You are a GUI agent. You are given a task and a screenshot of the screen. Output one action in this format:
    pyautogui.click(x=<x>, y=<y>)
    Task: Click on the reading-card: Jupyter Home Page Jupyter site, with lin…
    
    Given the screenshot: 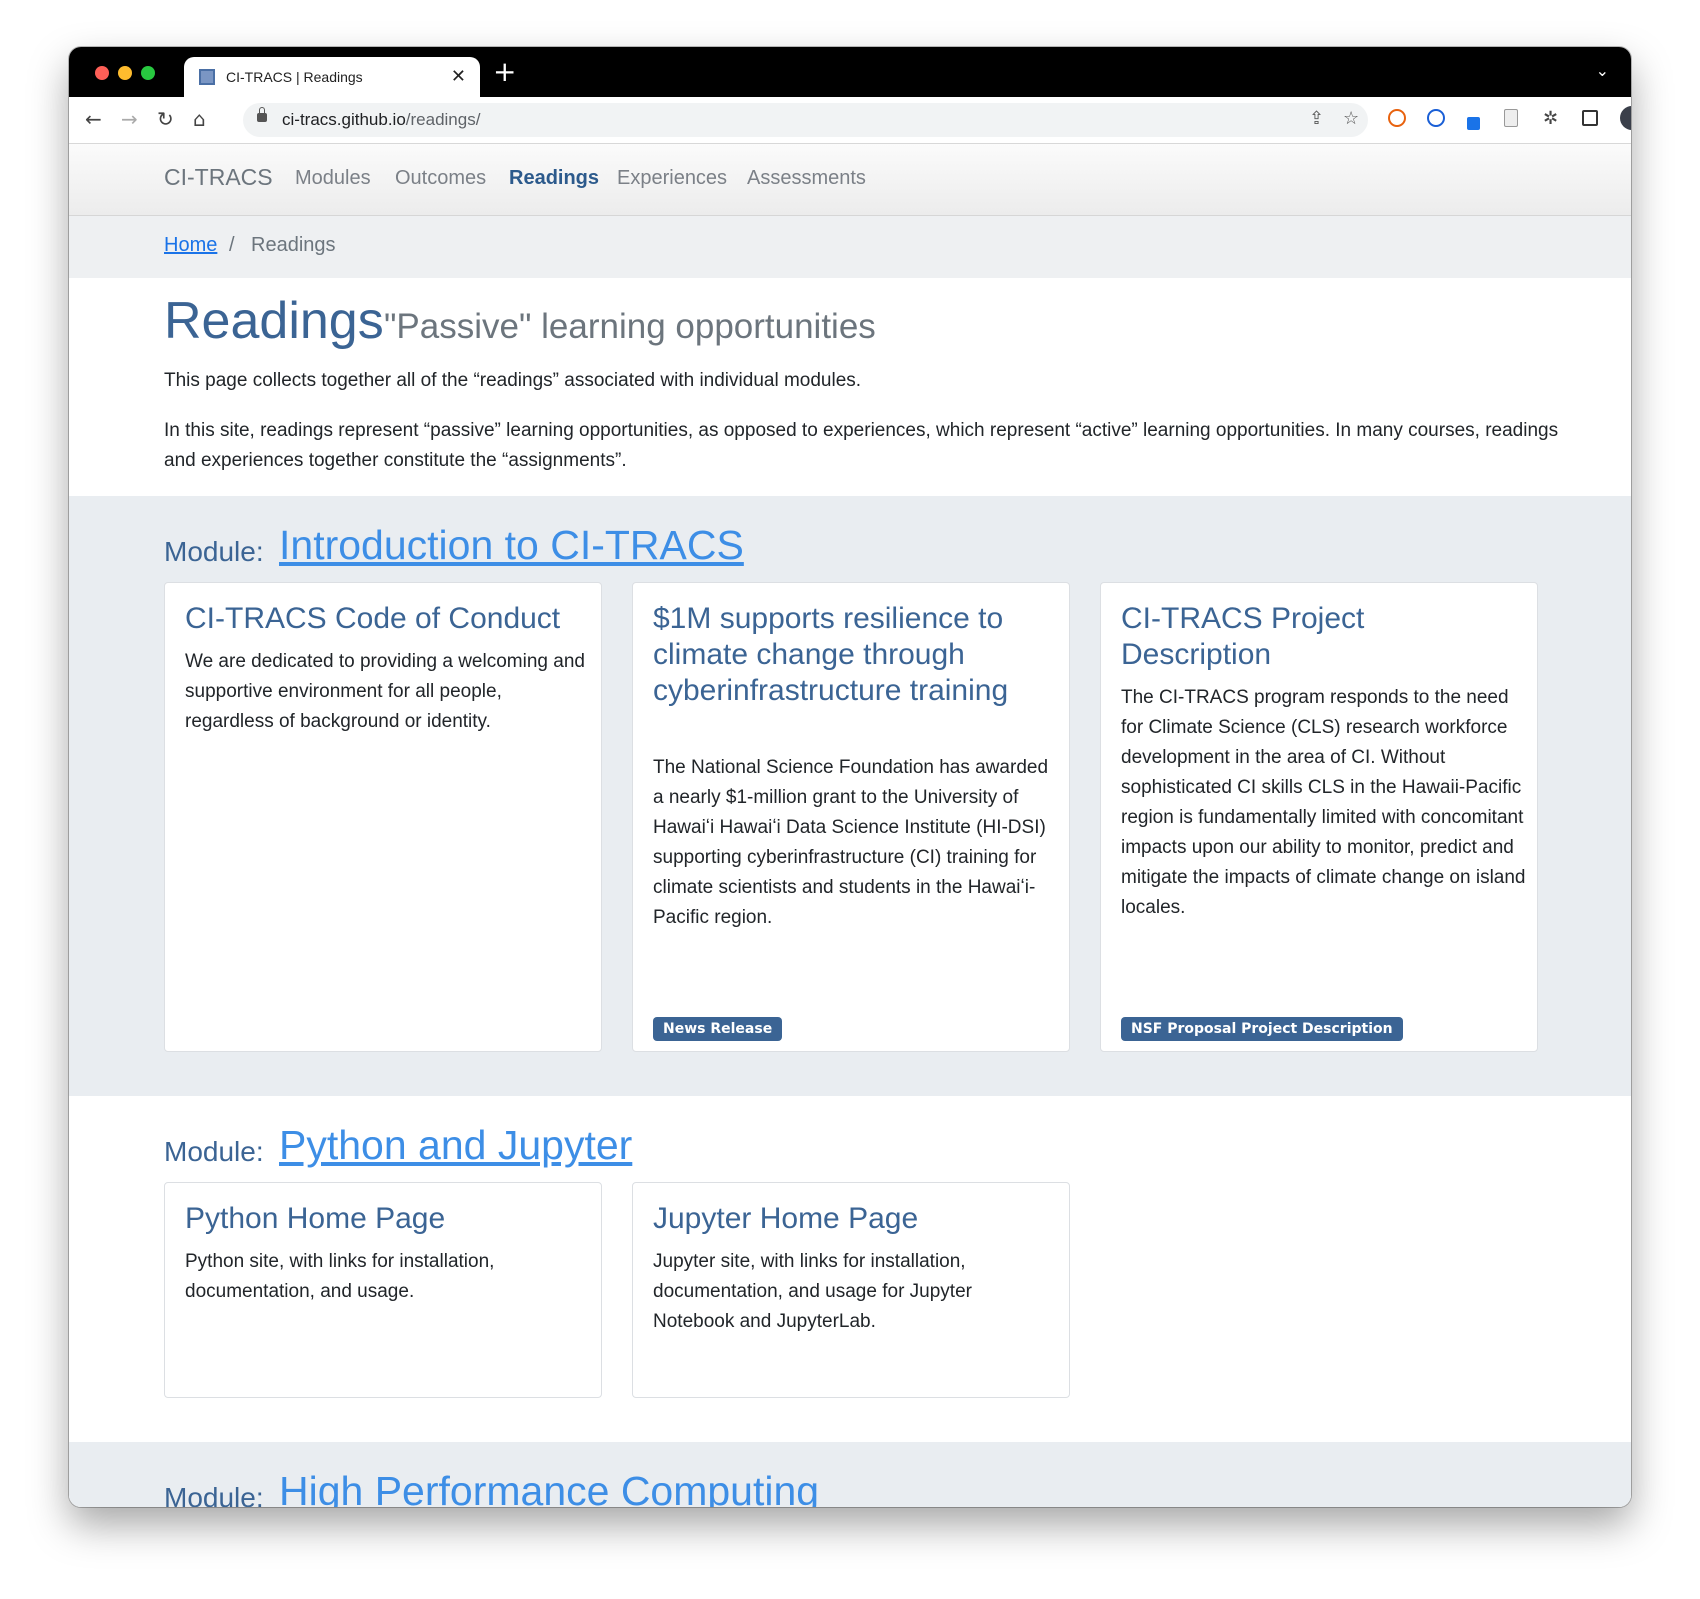 What is the action you would take?
    pyautogui.click(x=851, y=1290)
    